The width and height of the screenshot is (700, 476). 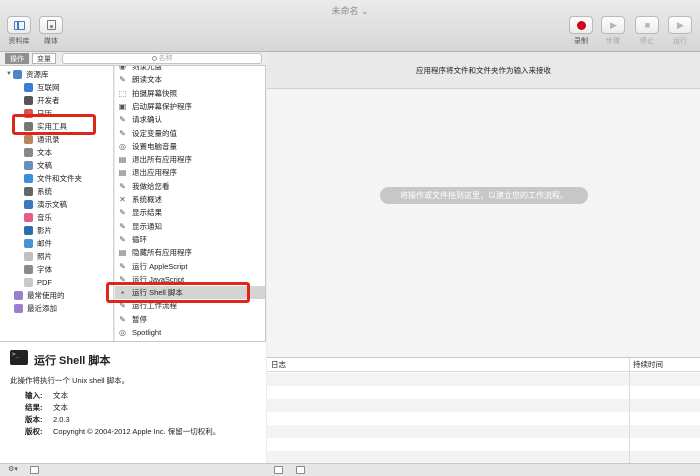 I want to click on gear-icon: ⚙▾, so click(x=13, y=470).